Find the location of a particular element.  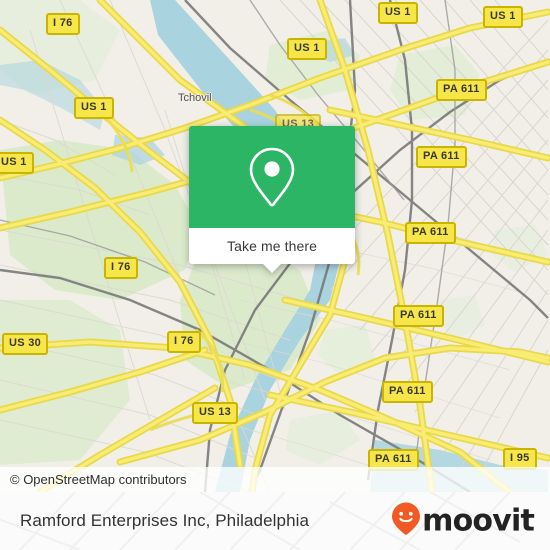

location-popup: Take me there is located at coordinates (272, 199).